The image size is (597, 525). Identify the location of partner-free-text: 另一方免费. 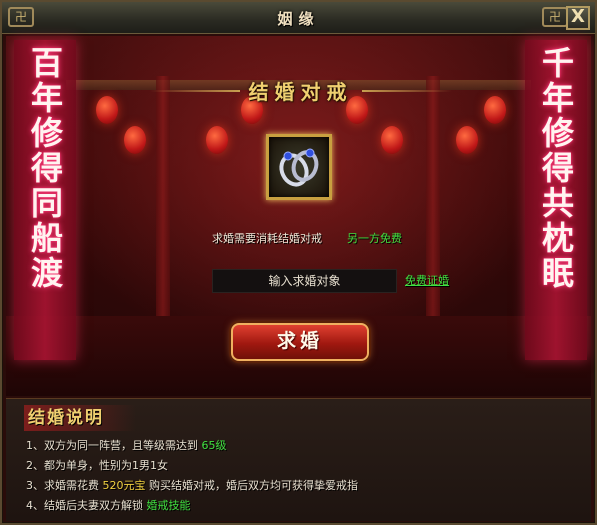
(374, 238).